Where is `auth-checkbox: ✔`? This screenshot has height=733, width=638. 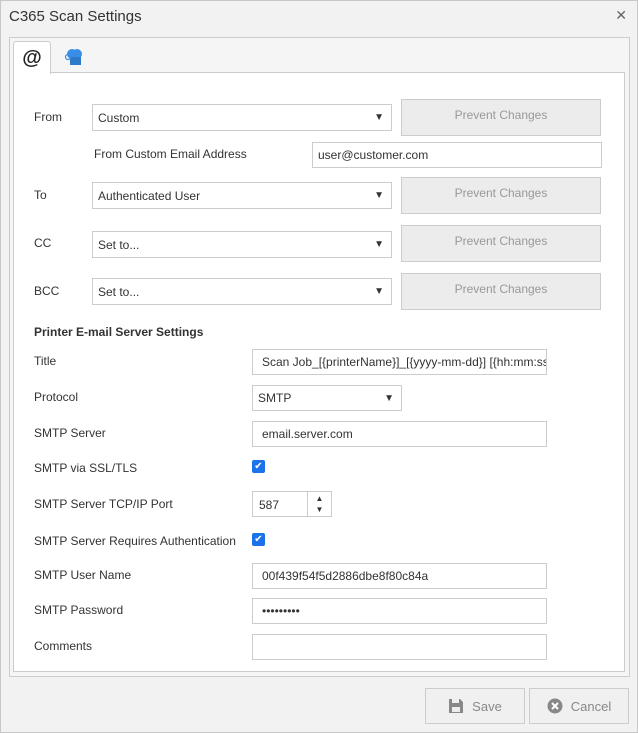
auth-checkbox: ✔ is located at coordinates (258, 539).